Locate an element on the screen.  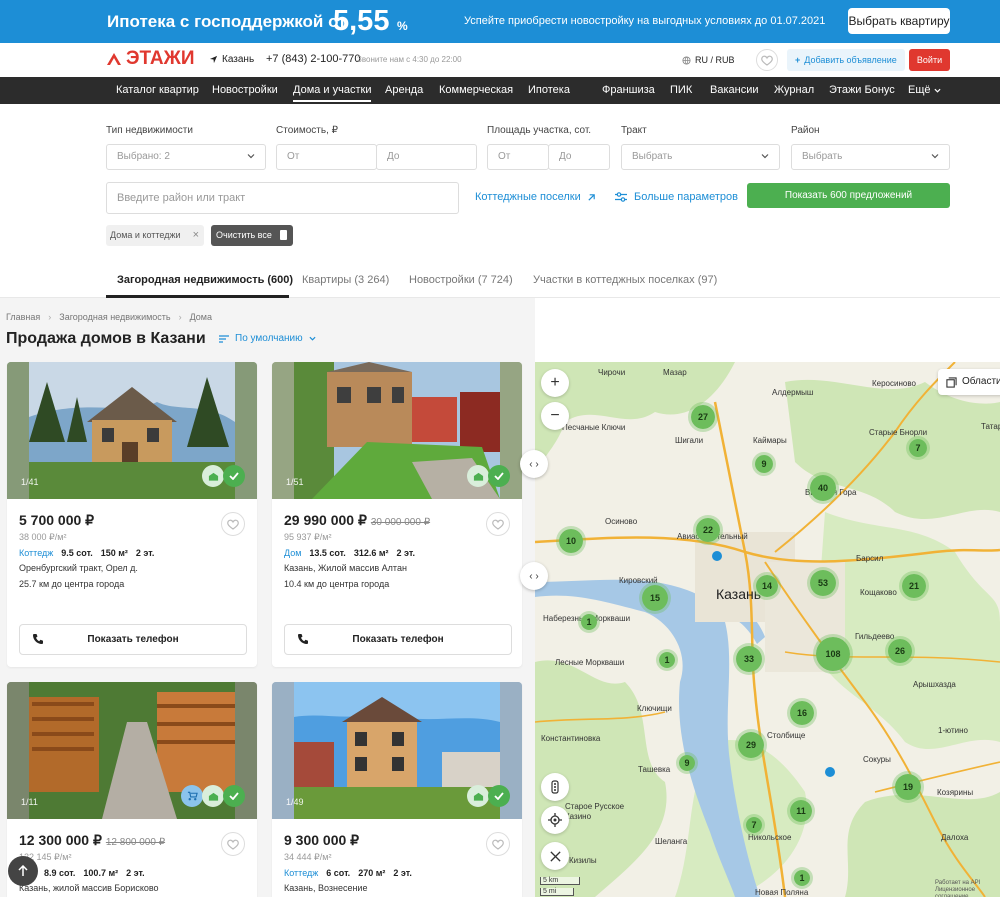
city-name: Казань is located at coordinates (238, 59).